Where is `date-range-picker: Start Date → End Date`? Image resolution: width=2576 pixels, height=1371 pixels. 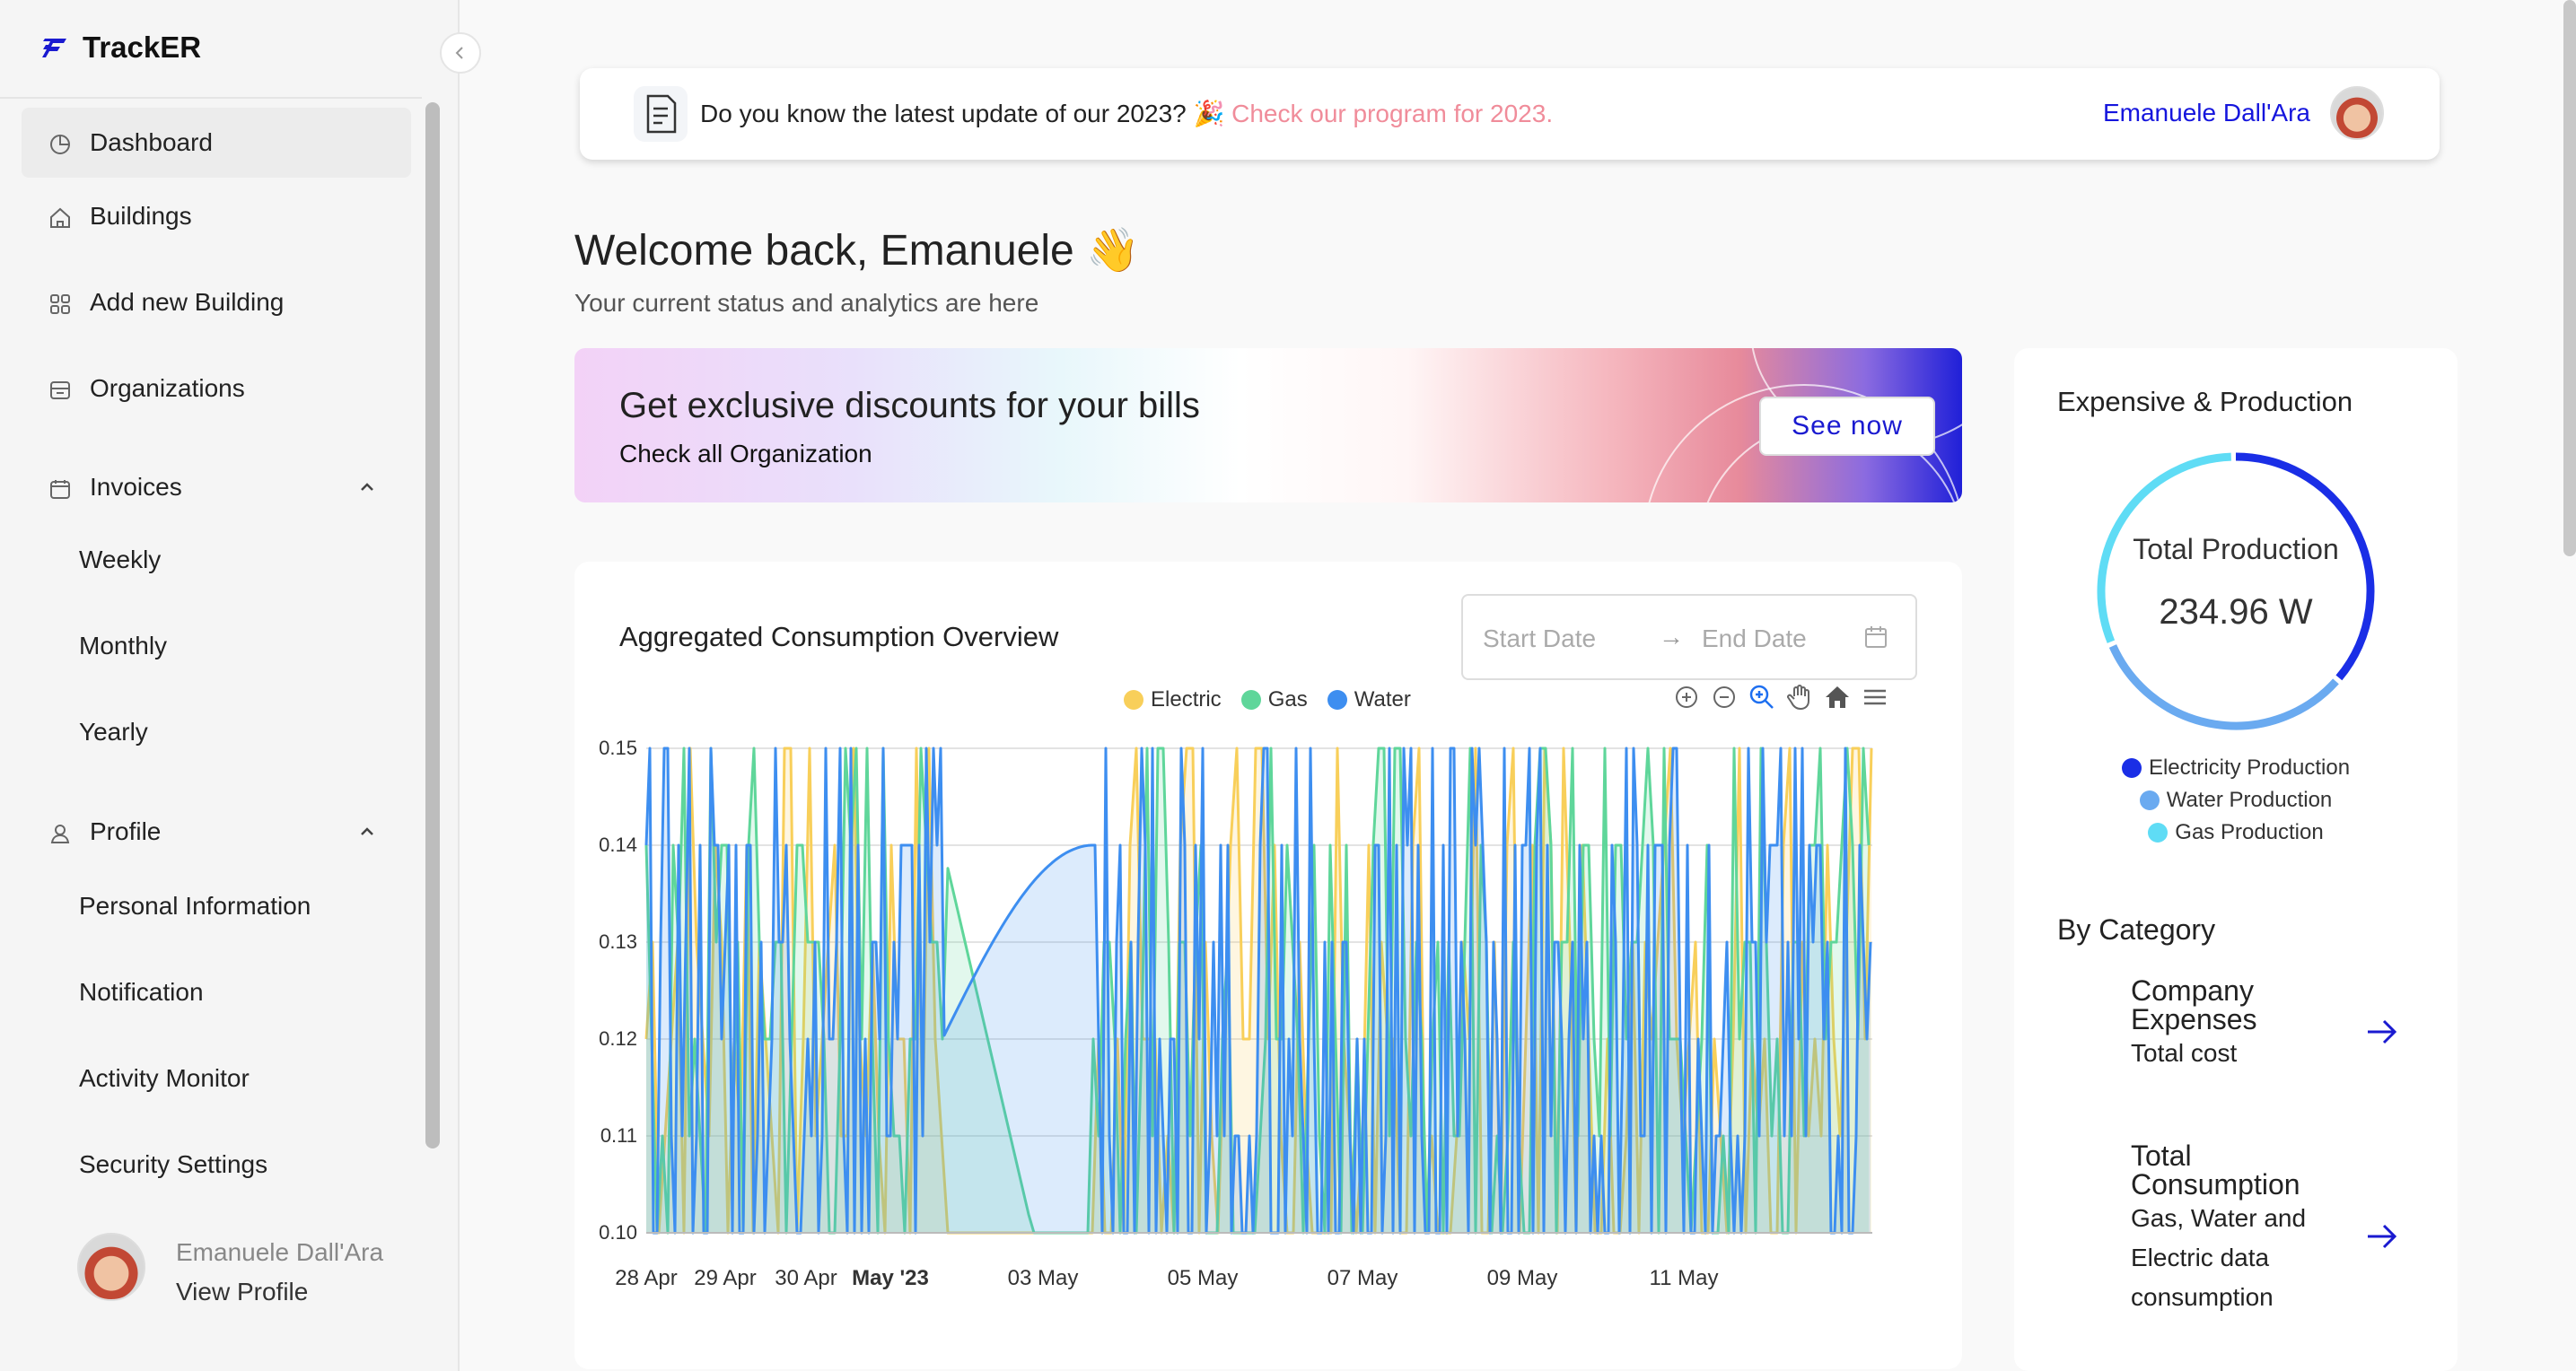
date-range-picker: Start Date → End Date is located at coordinates (1689, 637).